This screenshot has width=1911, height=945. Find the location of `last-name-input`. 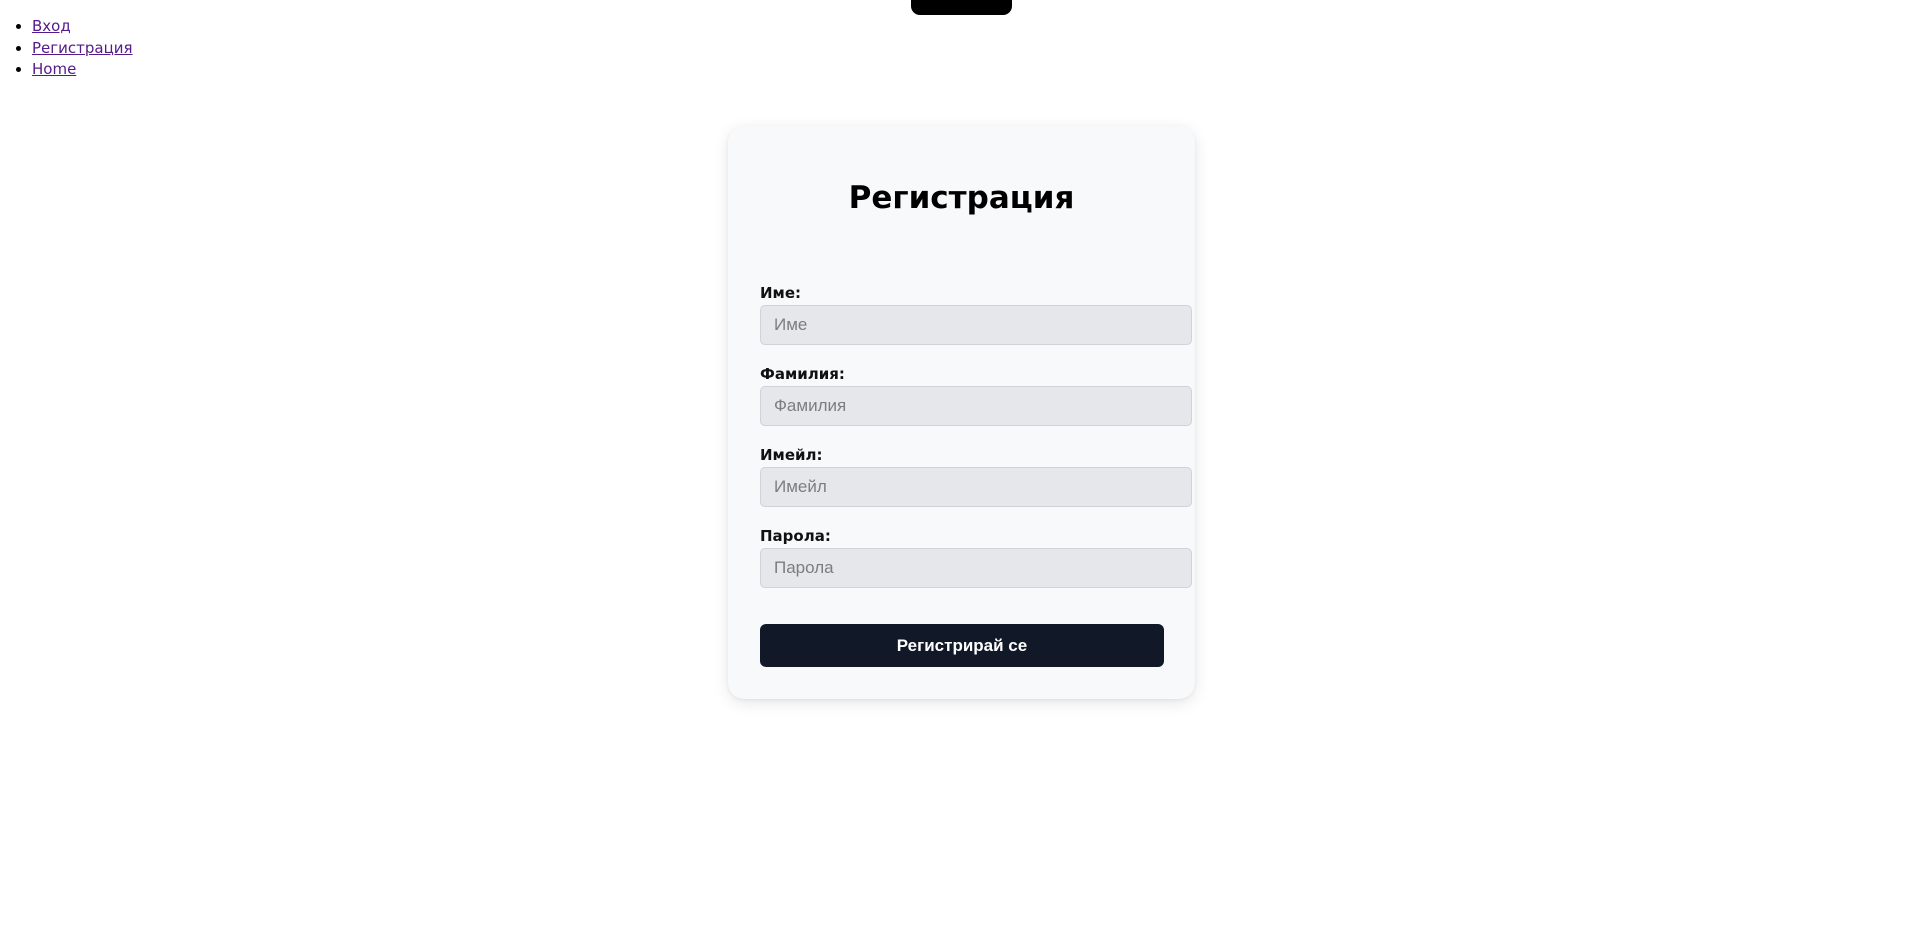

last-name-input is located at coordinates (976, 406).